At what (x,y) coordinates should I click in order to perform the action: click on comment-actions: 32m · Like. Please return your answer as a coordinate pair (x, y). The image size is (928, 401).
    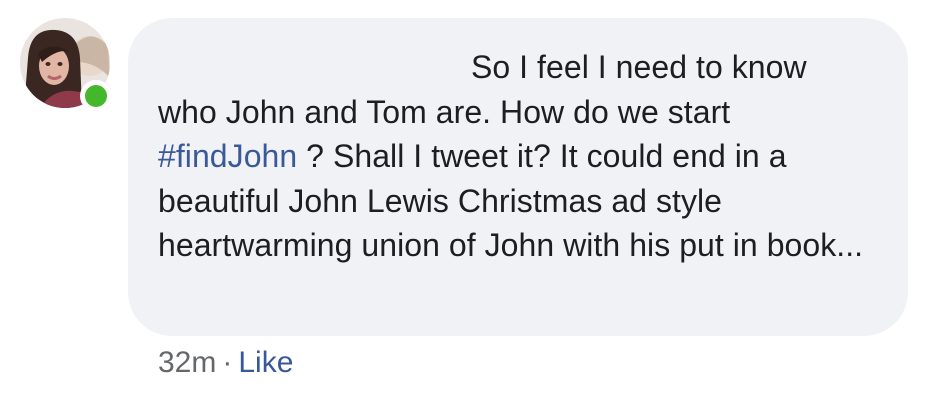
    Looking at the image, I should click on (225, 363).